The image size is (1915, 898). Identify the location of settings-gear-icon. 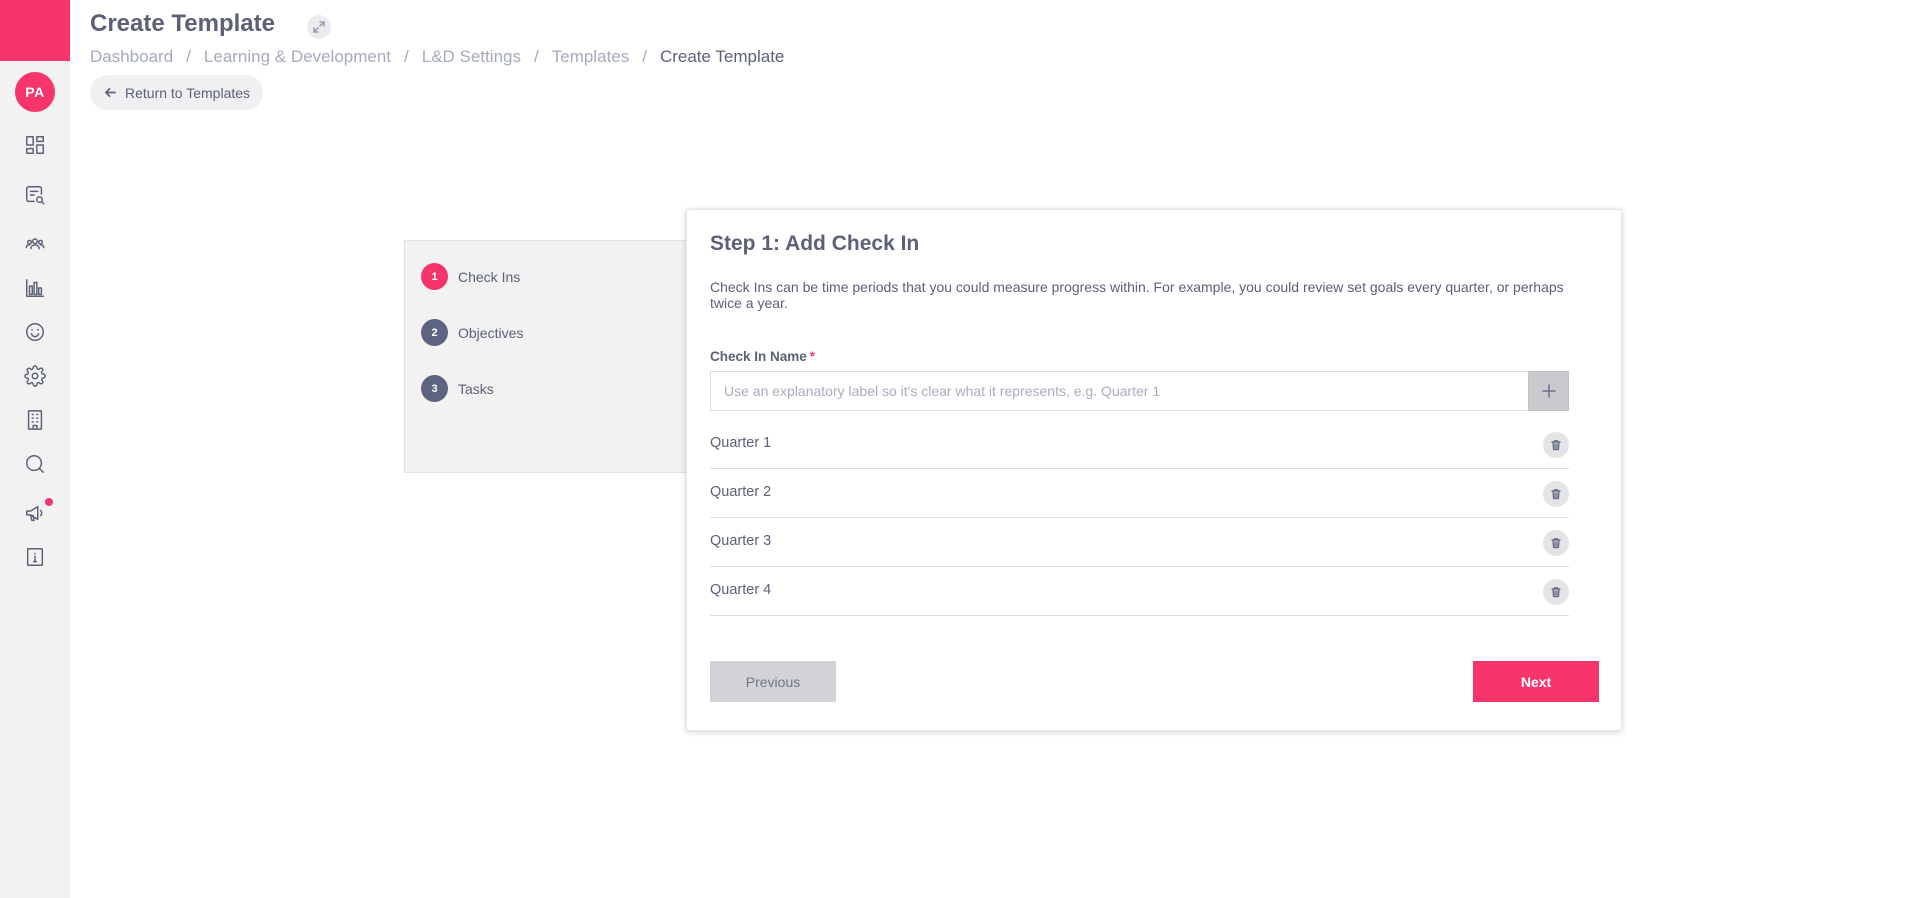
(35, 376).